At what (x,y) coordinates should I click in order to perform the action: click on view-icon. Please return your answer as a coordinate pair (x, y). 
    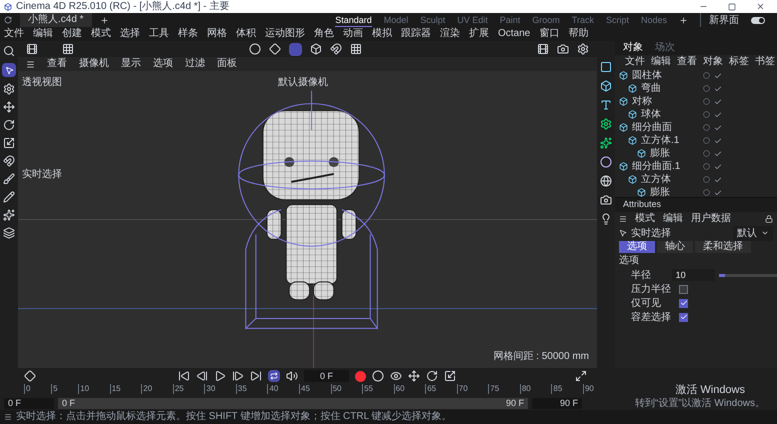
    Looking at the image, I should click on (396, 376).